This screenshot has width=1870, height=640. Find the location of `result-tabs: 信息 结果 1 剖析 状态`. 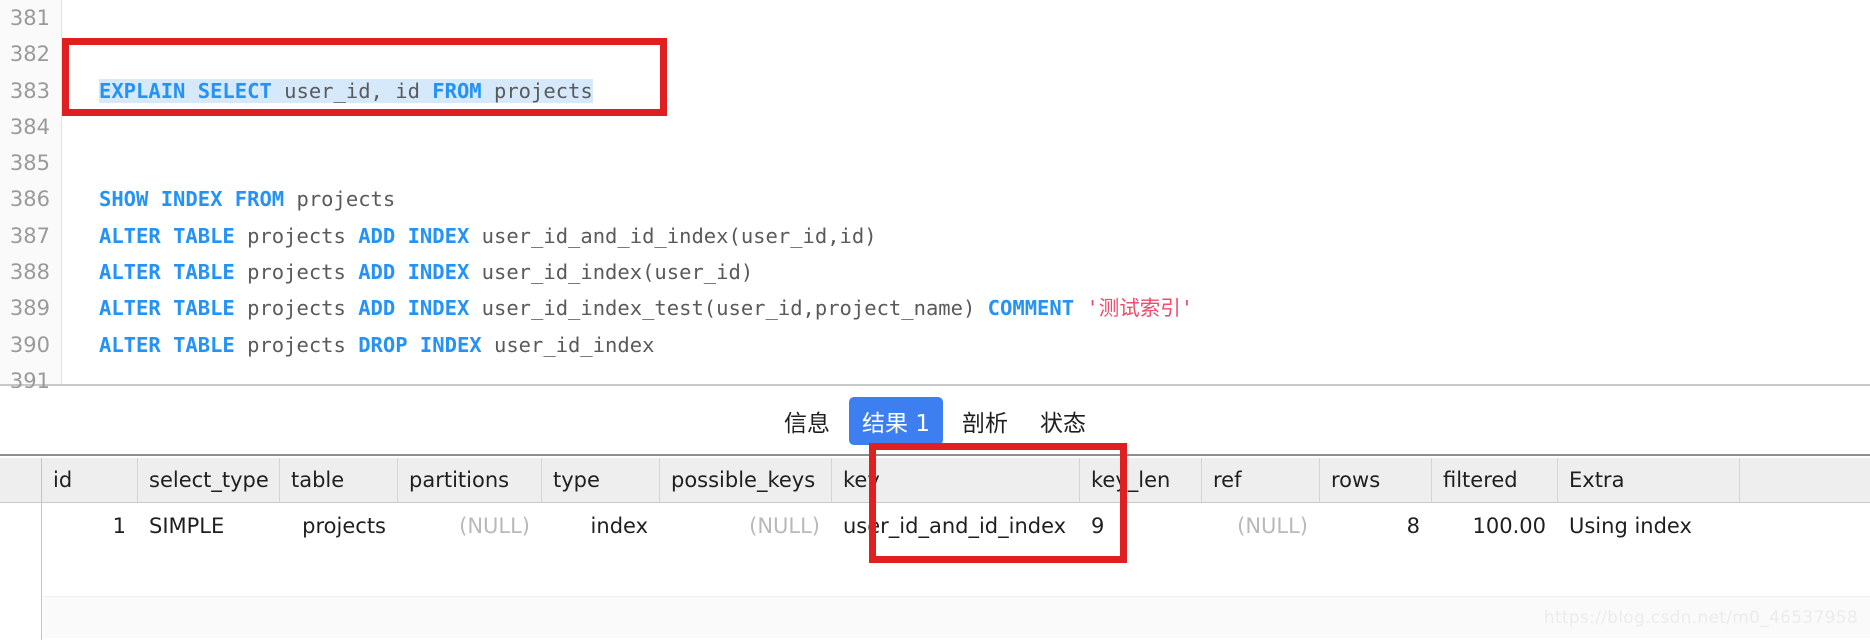

result-tabs: 信息 结果 1 剖析 状态 is located at coordinates (935, 421).